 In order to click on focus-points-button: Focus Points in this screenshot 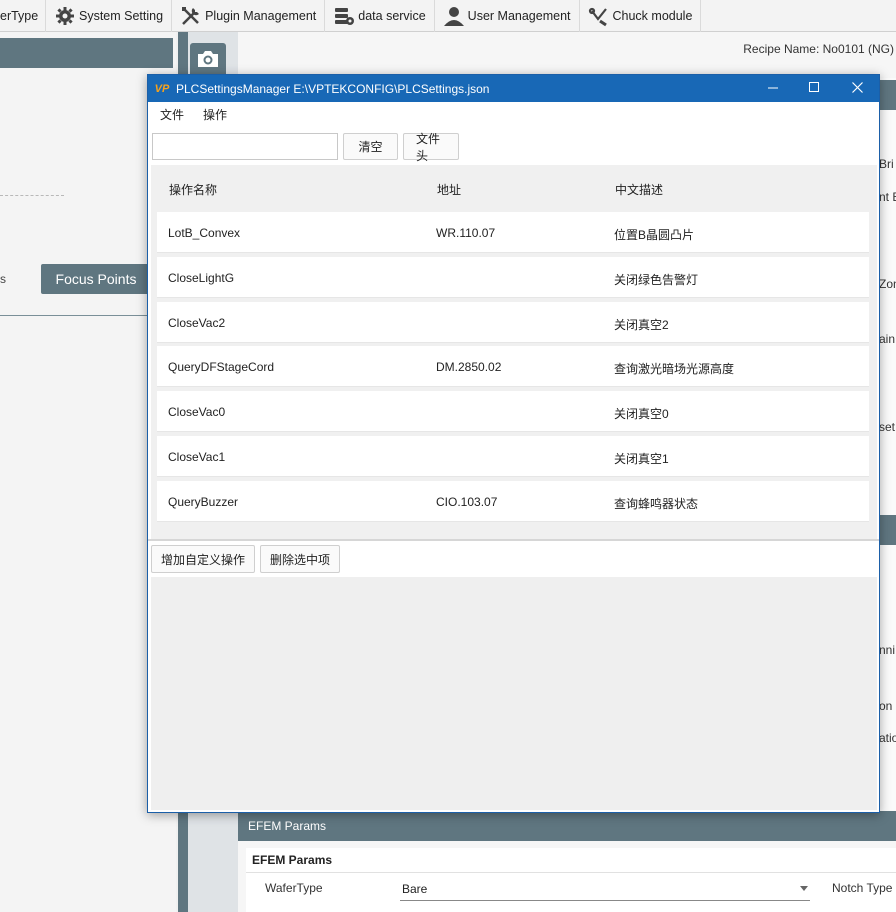, I will do `click(96, 279)`.